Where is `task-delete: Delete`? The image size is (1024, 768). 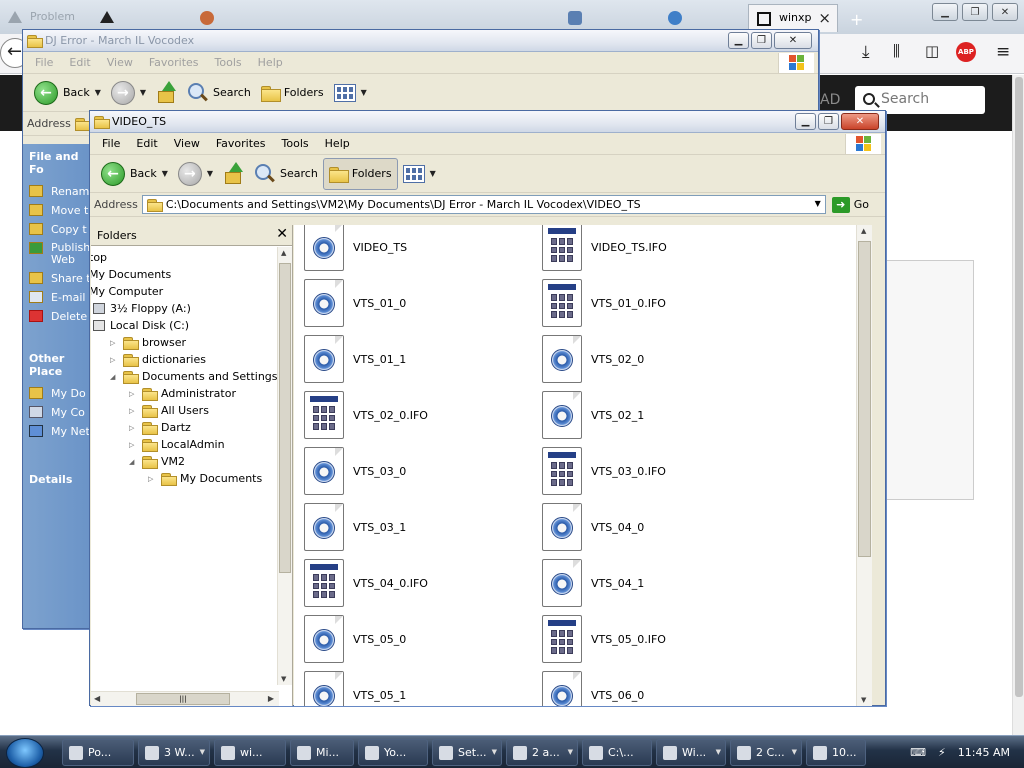 task-delete: Delete is located at coordinates (56, 316).